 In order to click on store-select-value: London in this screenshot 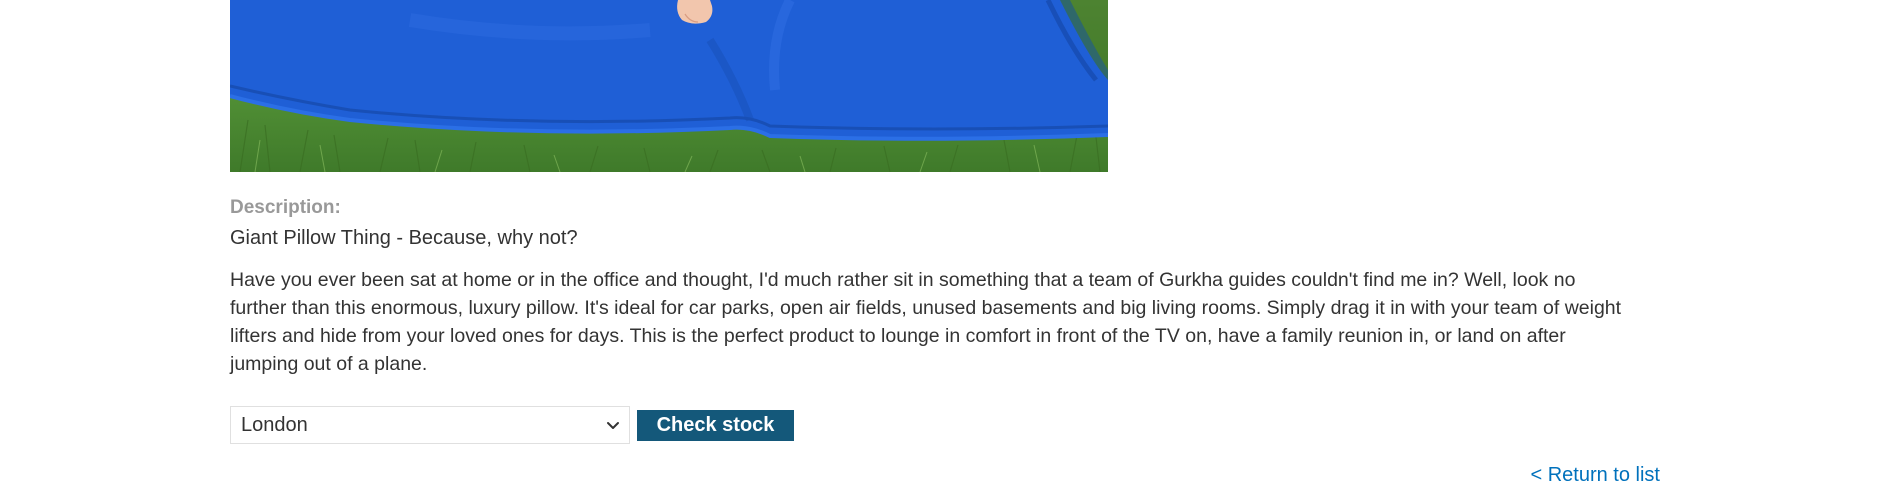, I will do `click(274, 424)`.